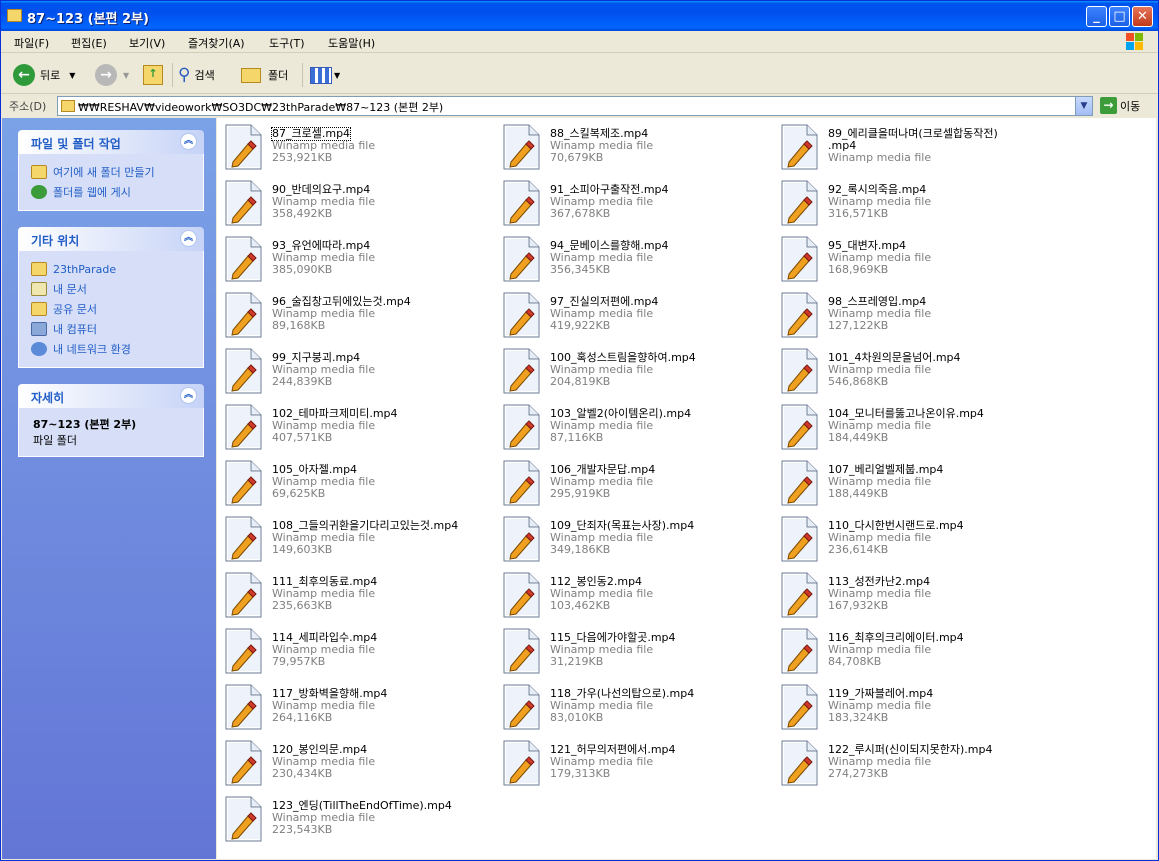 The width and height of the screenshot is (1159, 861). I want to click on file-size: 546,868KB, so click(858, 381).